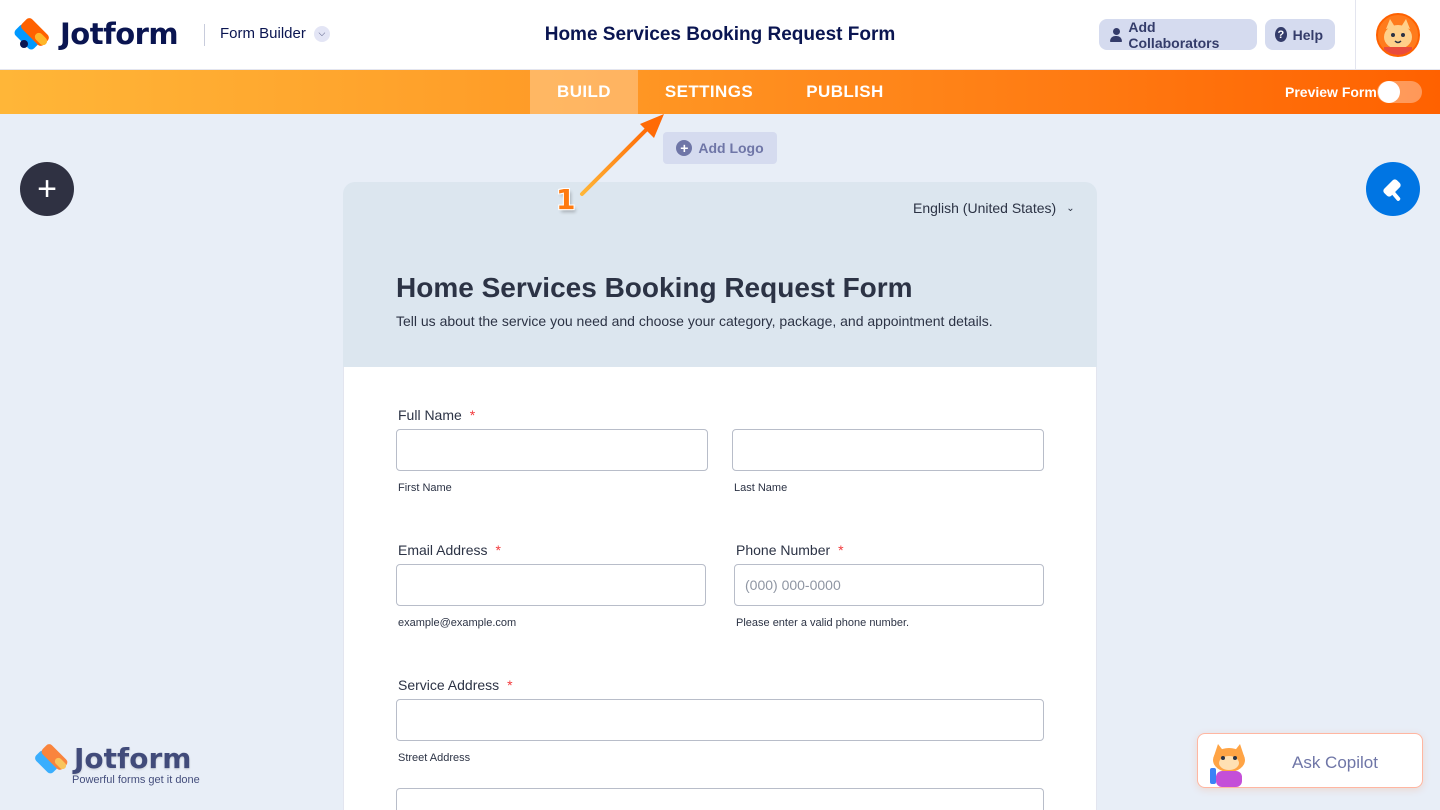 The height and width of the screenshot is (810, 1440). I want to click on full-name-label-text: Full Name, so click(430, 415).